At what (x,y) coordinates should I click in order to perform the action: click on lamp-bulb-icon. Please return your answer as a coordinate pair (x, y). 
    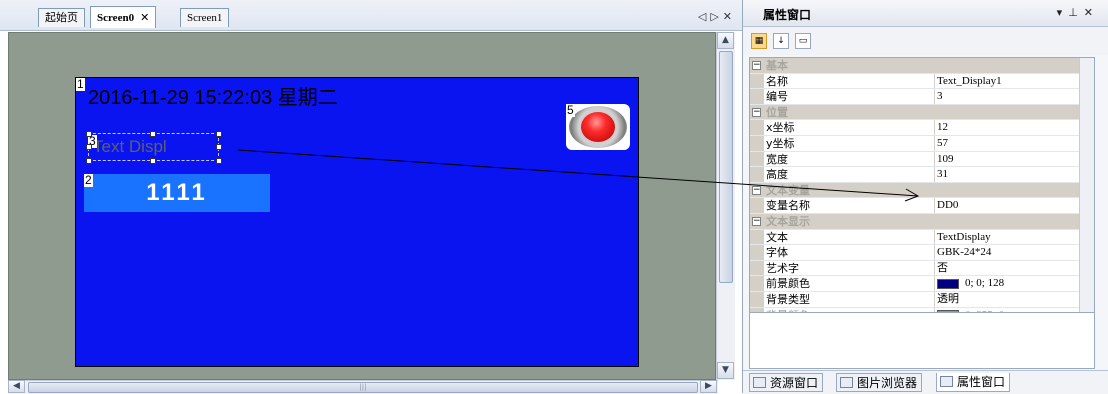
    Looking at the image, I should click on (598, 127).